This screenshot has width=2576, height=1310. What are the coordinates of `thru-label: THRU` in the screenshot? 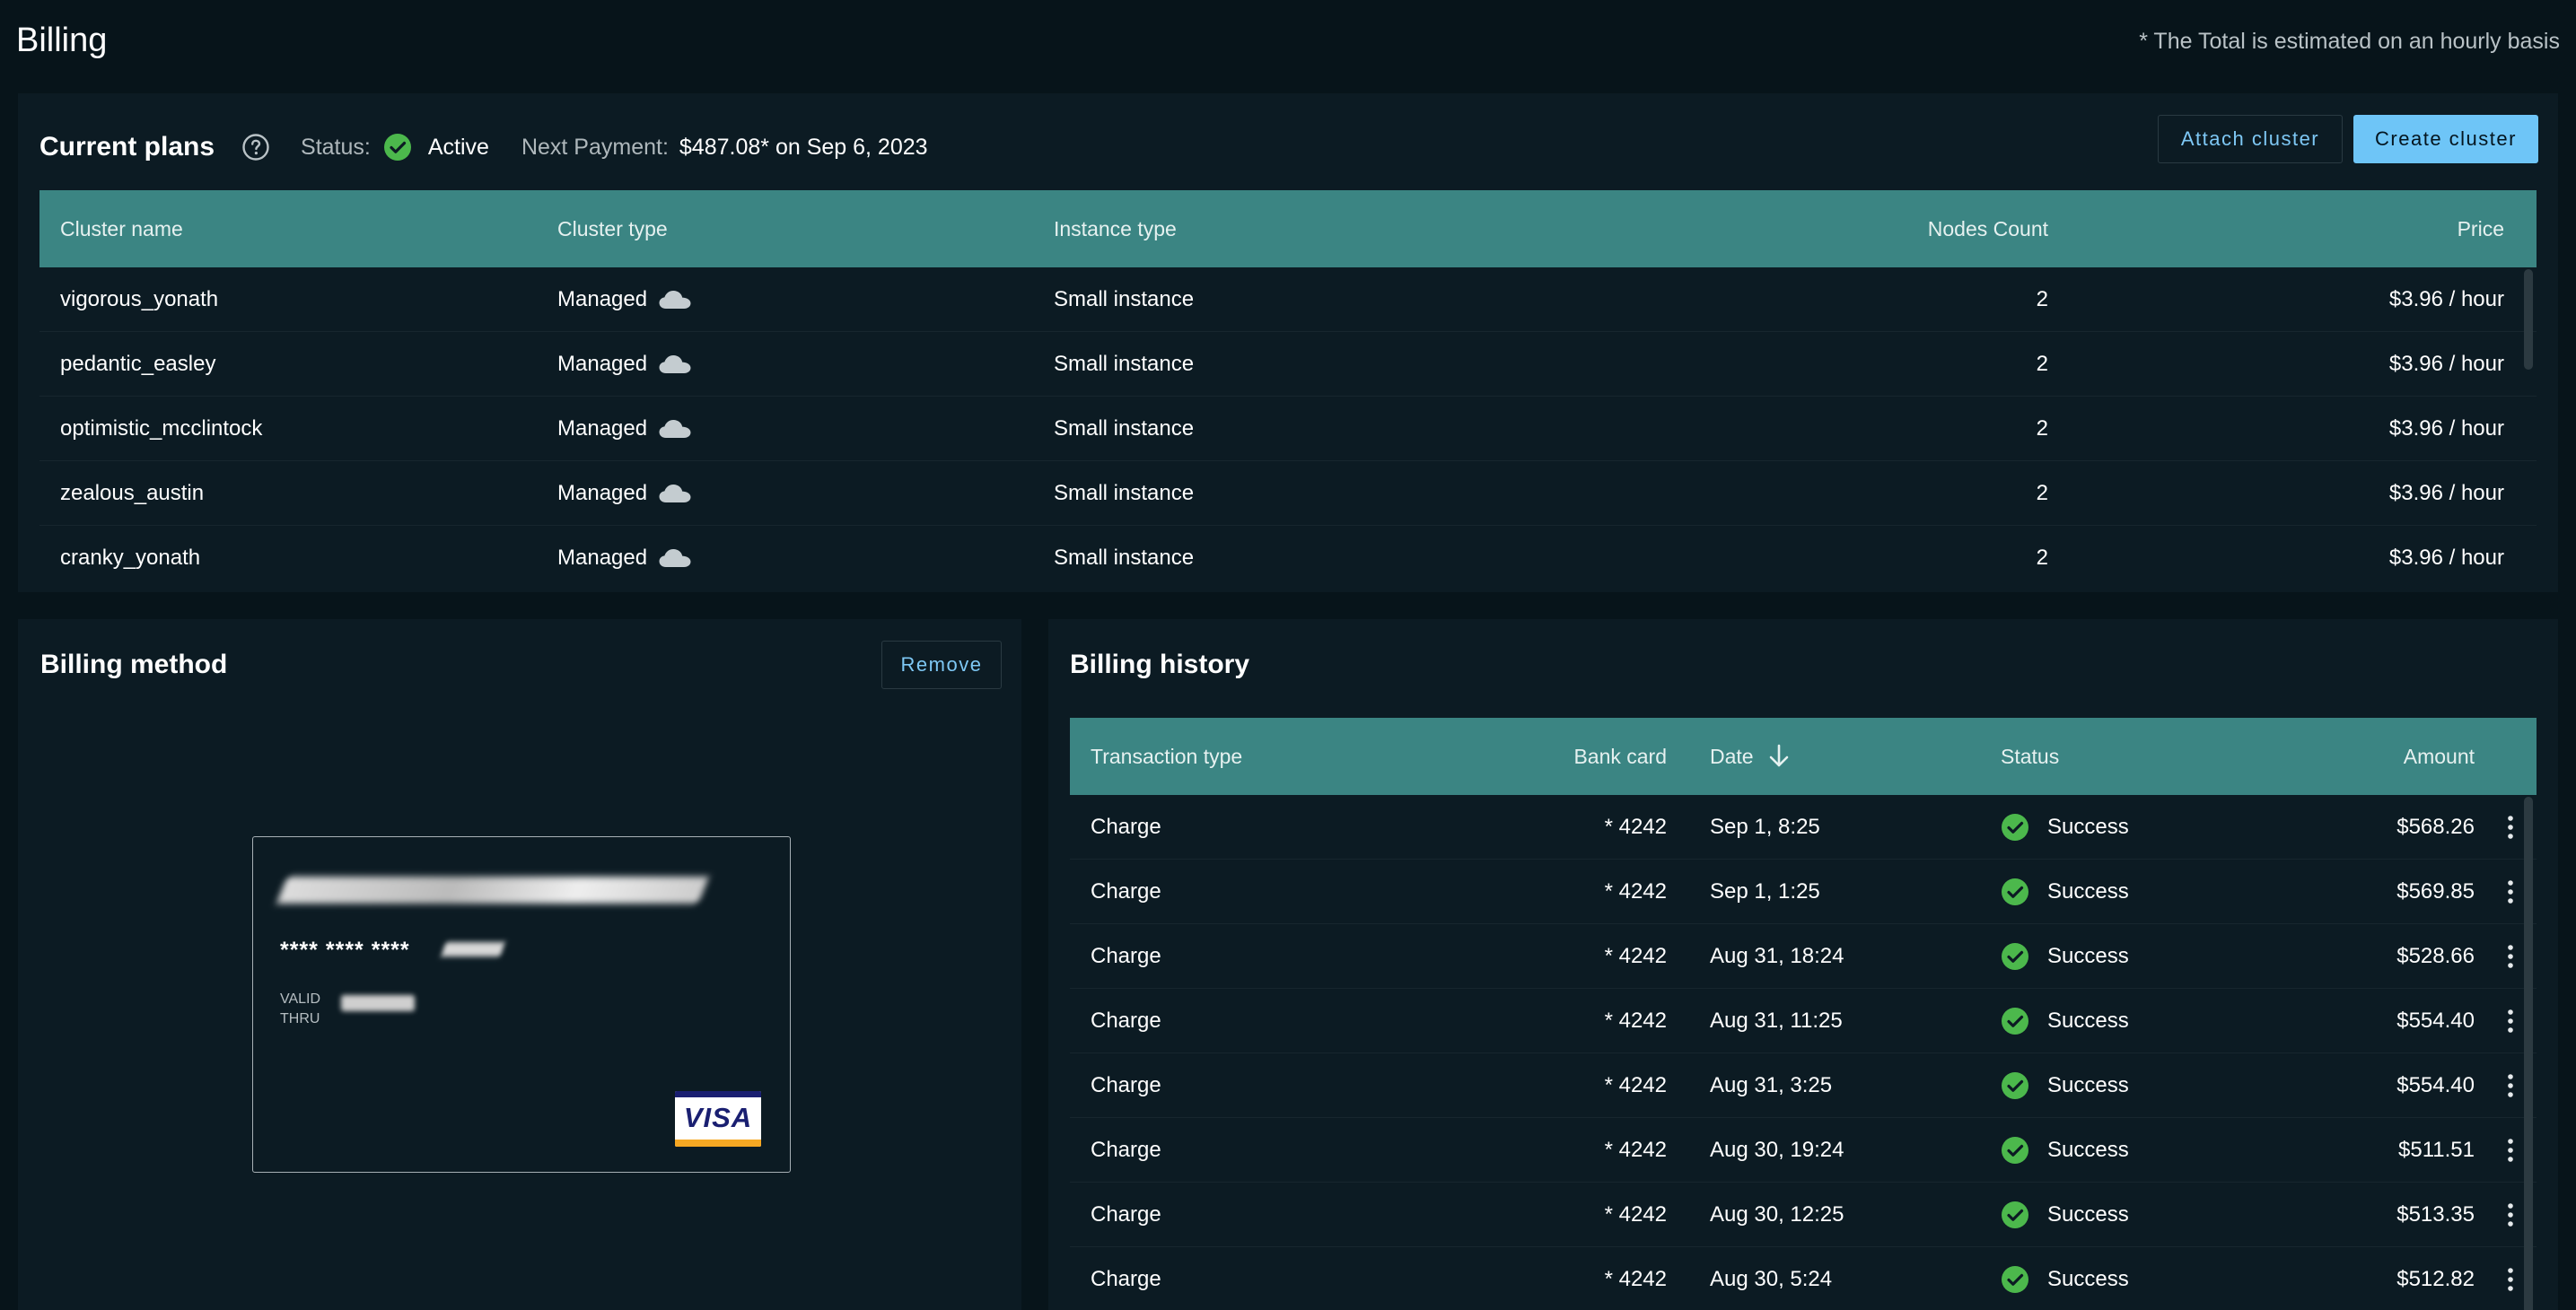 It's located at (300, 1018).